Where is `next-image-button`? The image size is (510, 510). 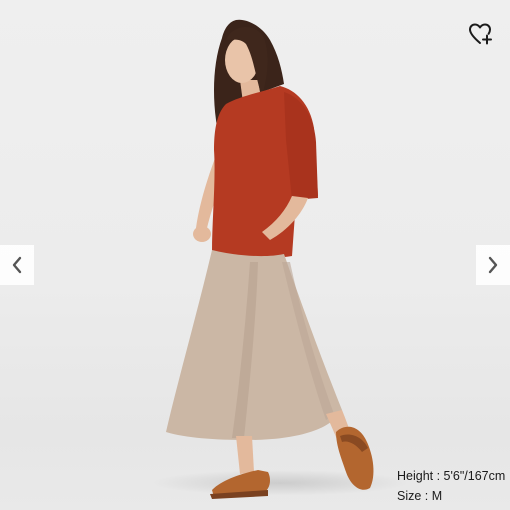 next-image-button is located at coordinates (493, 265).